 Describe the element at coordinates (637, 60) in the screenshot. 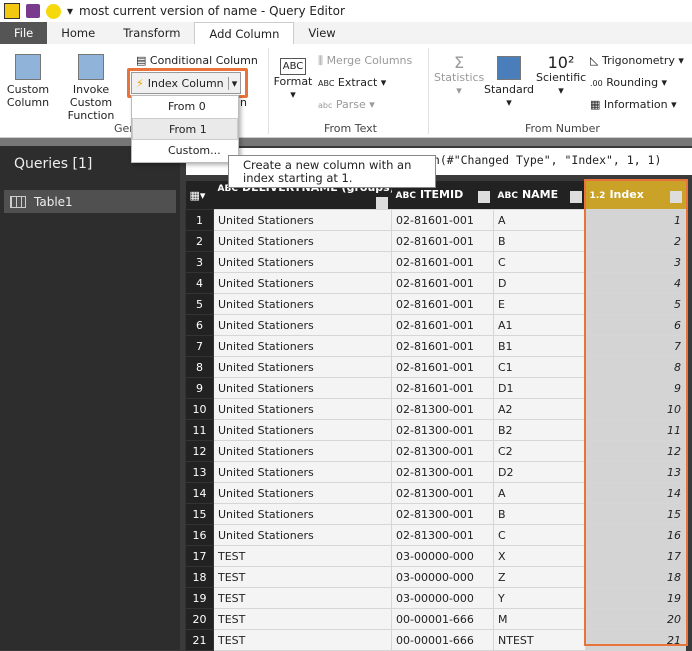

I see `trigonometry-button: ◺ Trigonometry ▾` at that location.